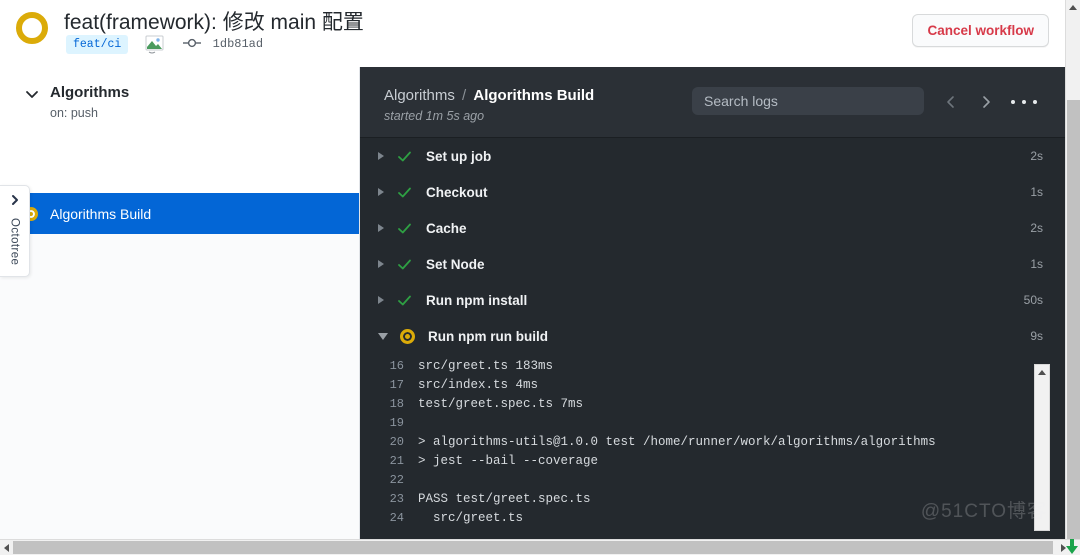 Image resolution: width=1080 pixels, height=555 pixels. What do you see at coordinates (419, 95) in the screenshot?
I see `breadcrumb-parent: Algorithms` at bounding box center [419, 95].